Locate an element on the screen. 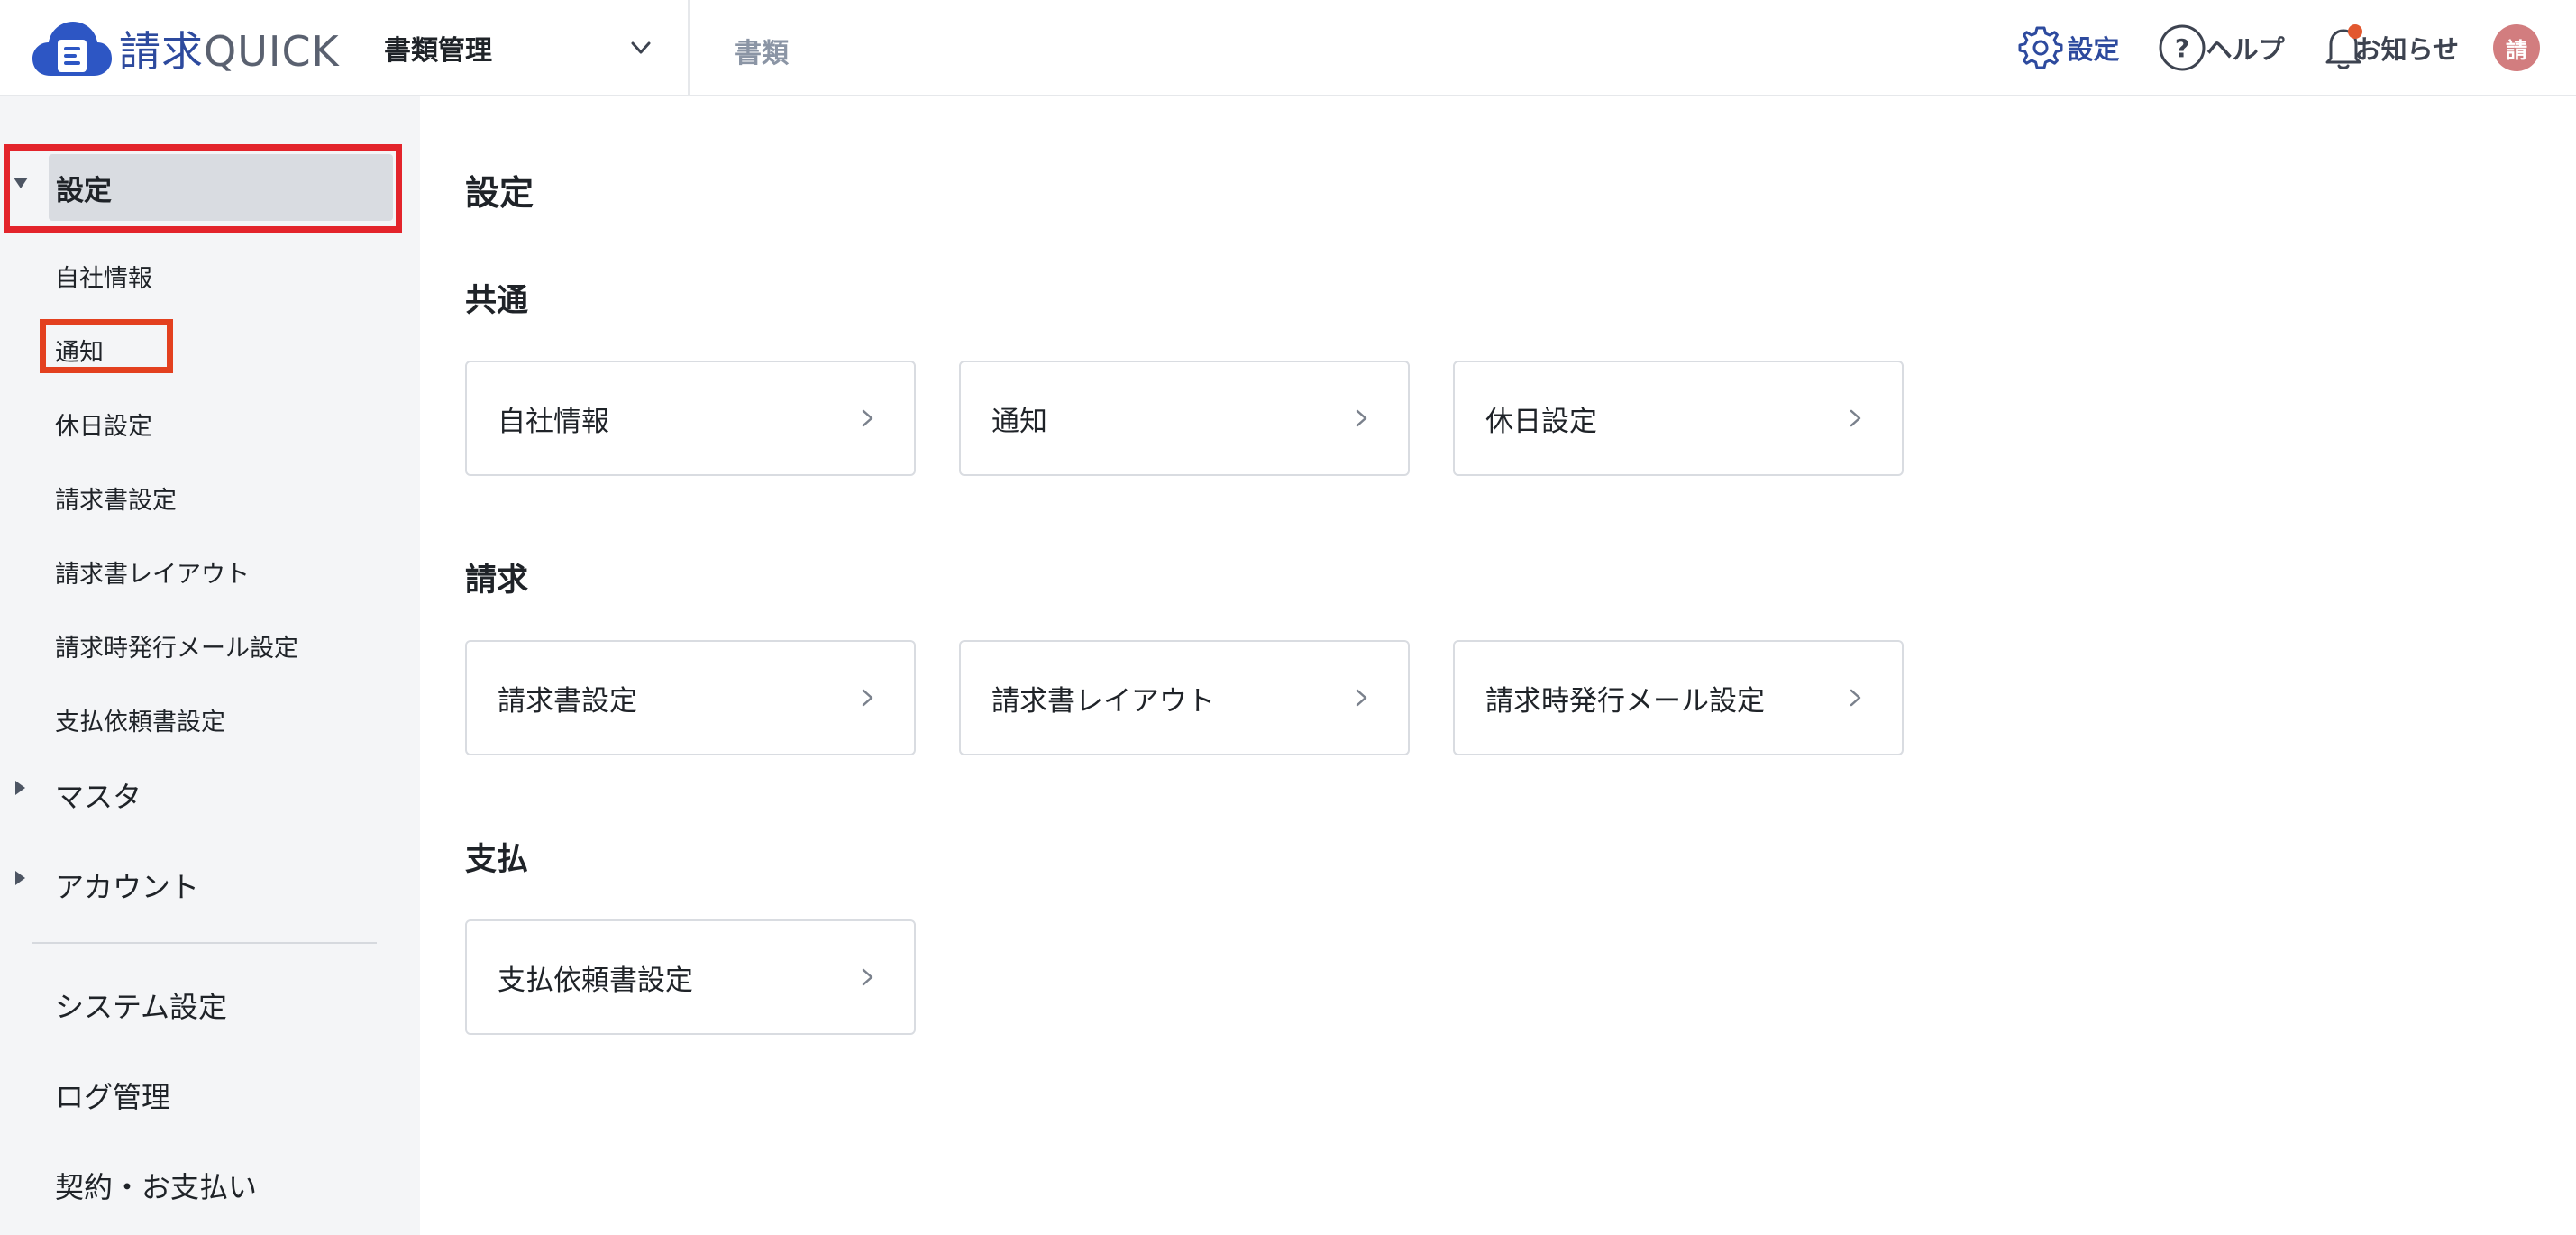 The width and height of the screenshot is (2576, 1235). sidebar-item-master: マスタ is located at coordinates (98, 795).